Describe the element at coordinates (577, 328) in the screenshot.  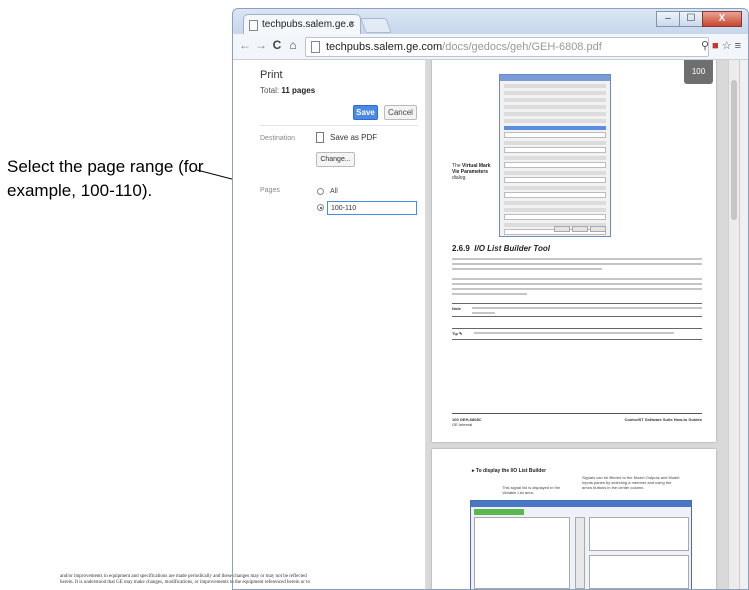
I see `tip-rule-top` at that location.